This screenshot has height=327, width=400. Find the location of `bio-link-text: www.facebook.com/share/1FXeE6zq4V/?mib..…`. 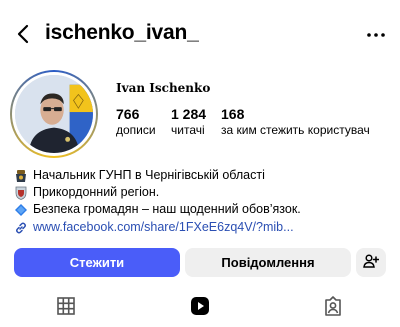

bio-link-text: www.facebook.com/share/1FXeE6zq4V/?mib..… is located at coordinates (163, 227).